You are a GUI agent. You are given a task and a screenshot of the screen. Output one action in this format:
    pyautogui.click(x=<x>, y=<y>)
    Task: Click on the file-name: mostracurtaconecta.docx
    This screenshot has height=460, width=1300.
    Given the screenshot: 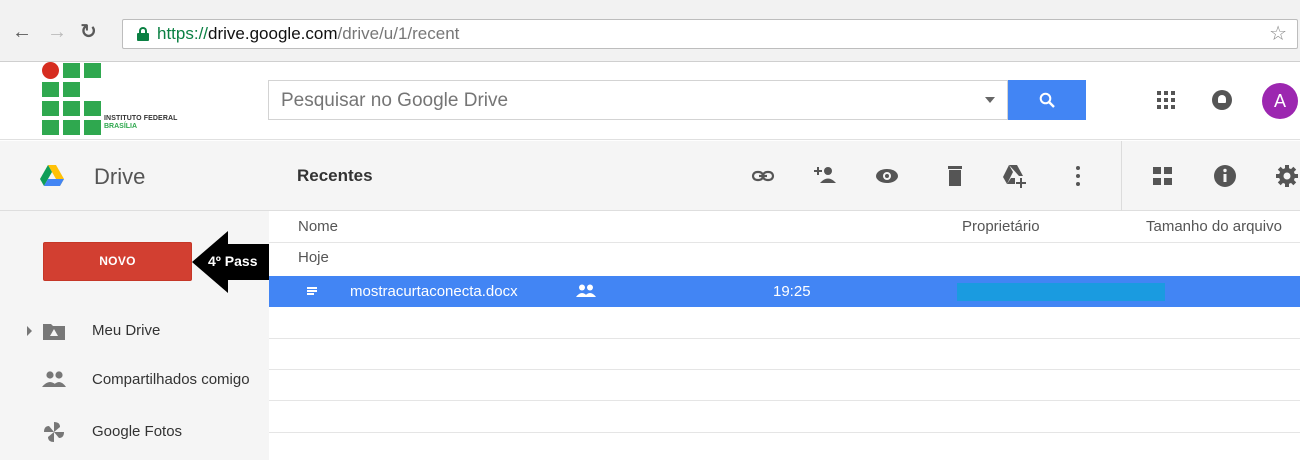 What is the action you would take?
    pyautogui.click(x=434, y=291)
    